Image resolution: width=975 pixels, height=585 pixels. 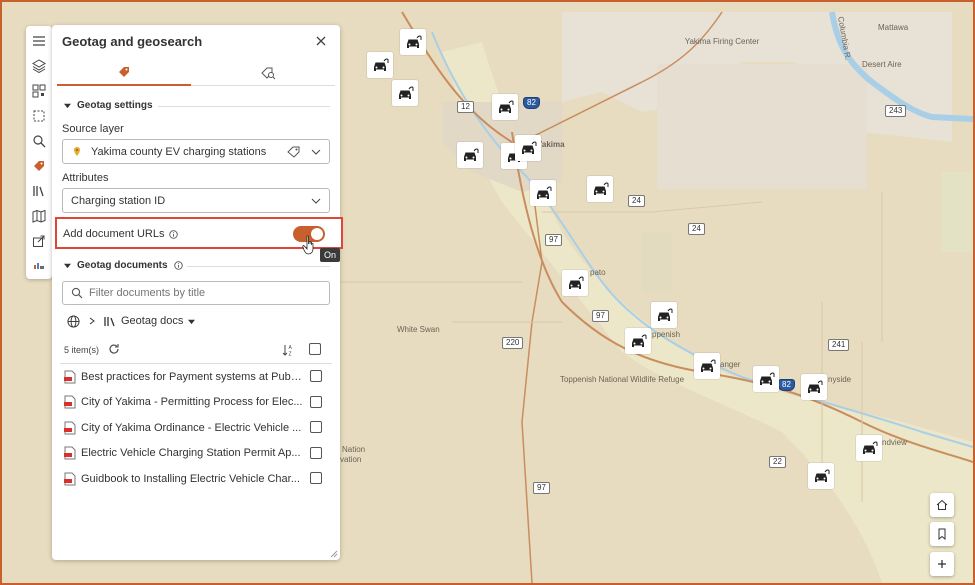 I want to click on layers-icon, so click(x=39, y=65).